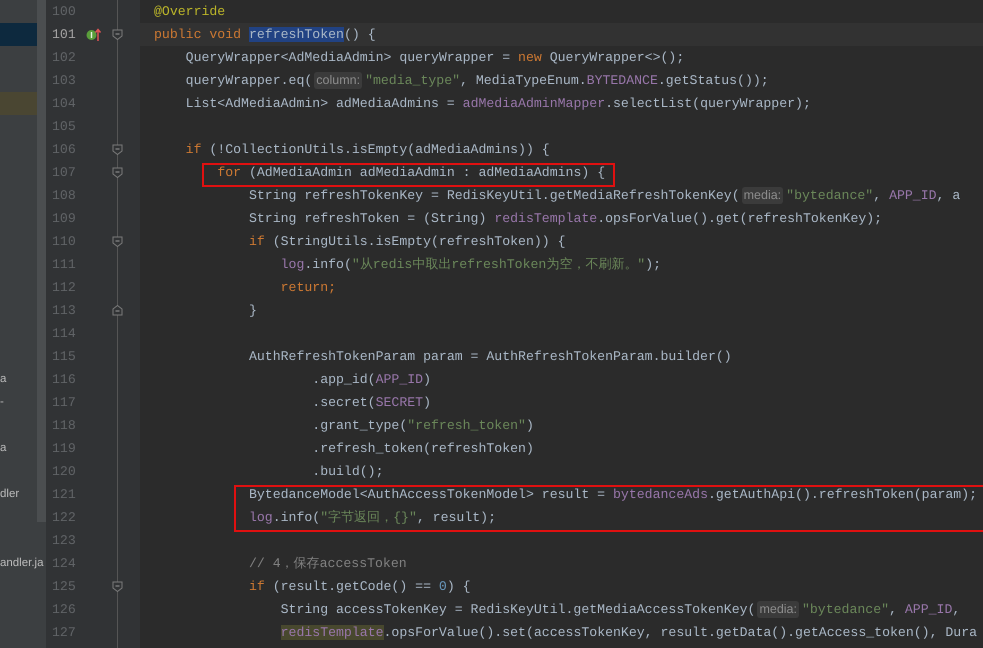  I want to click on code-text: List<AdMediaAdmin> adMediaAdmins =, so click(320, 103).